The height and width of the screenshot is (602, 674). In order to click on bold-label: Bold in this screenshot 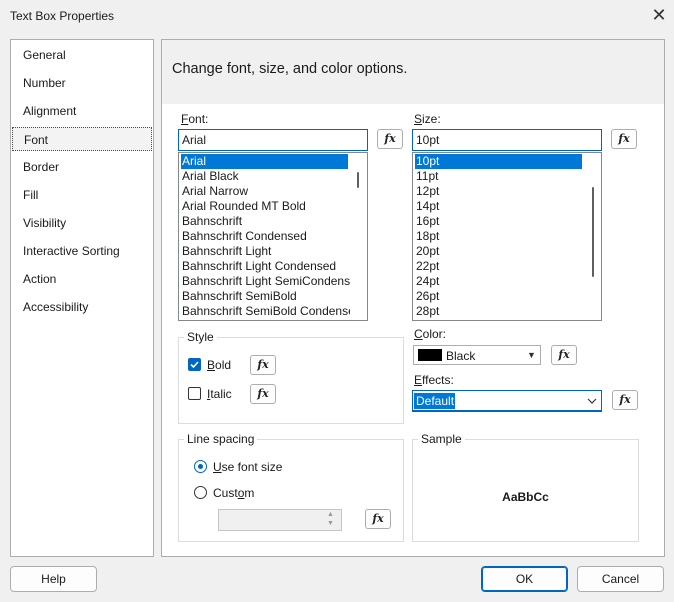, I will do `click(219, 365)`.